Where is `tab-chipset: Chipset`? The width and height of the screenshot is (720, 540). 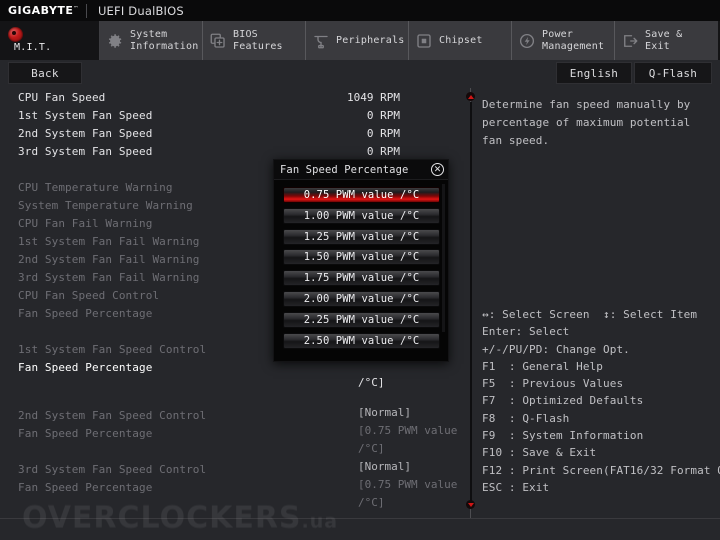
tab-chipset: Chipset is located at coordinates (460, 40).